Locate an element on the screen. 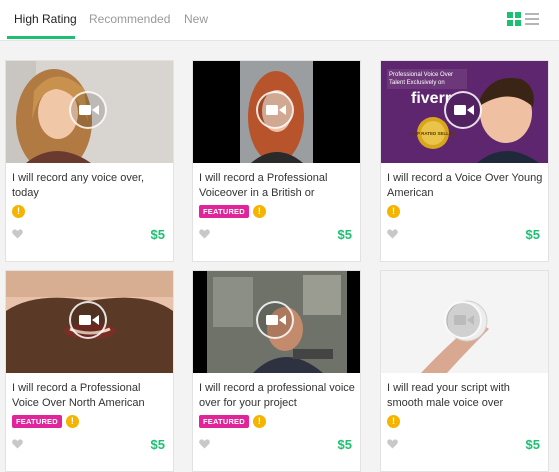 This screenshot has width=559, height=472. tab-new: New is located at coordinates (196, 19).